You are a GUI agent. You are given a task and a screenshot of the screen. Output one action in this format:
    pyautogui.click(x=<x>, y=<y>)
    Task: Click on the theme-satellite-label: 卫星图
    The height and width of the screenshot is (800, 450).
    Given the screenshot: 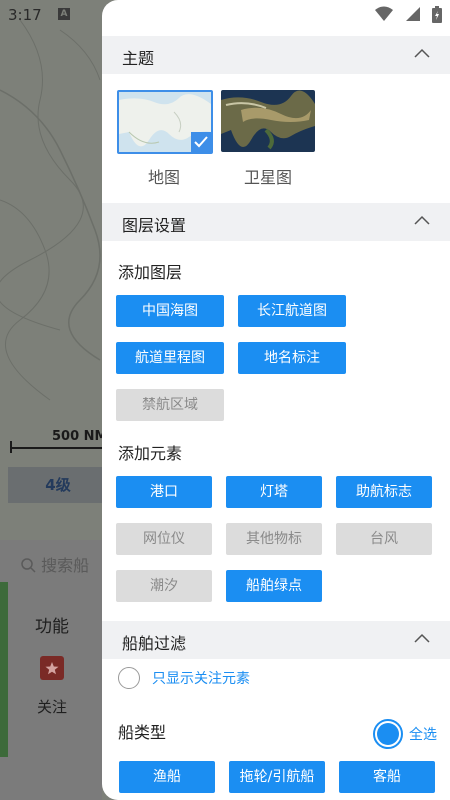 What is the action you would take?
    pyautogui.click(x=267, y=177)
    